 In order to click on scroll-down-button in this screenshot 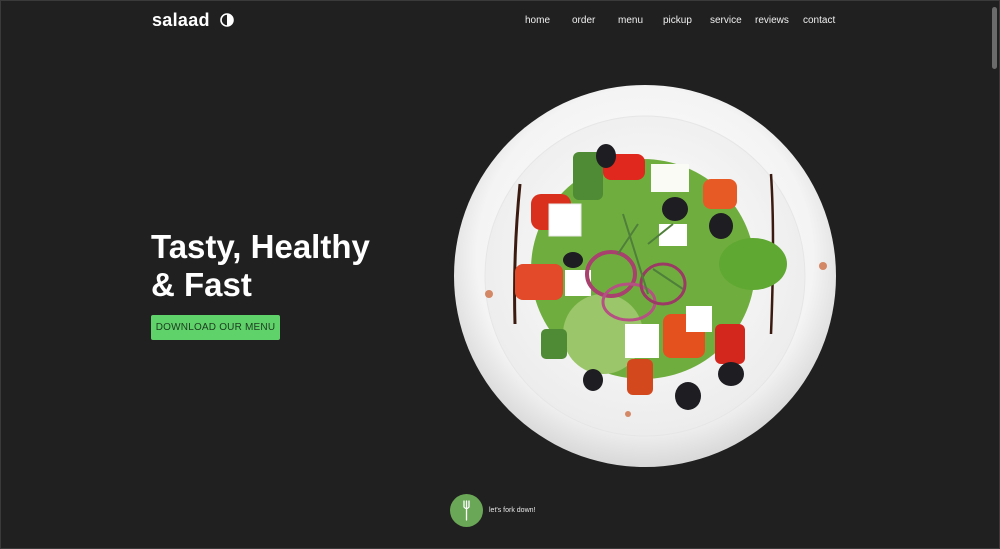, I will do `click(466, 510)`.